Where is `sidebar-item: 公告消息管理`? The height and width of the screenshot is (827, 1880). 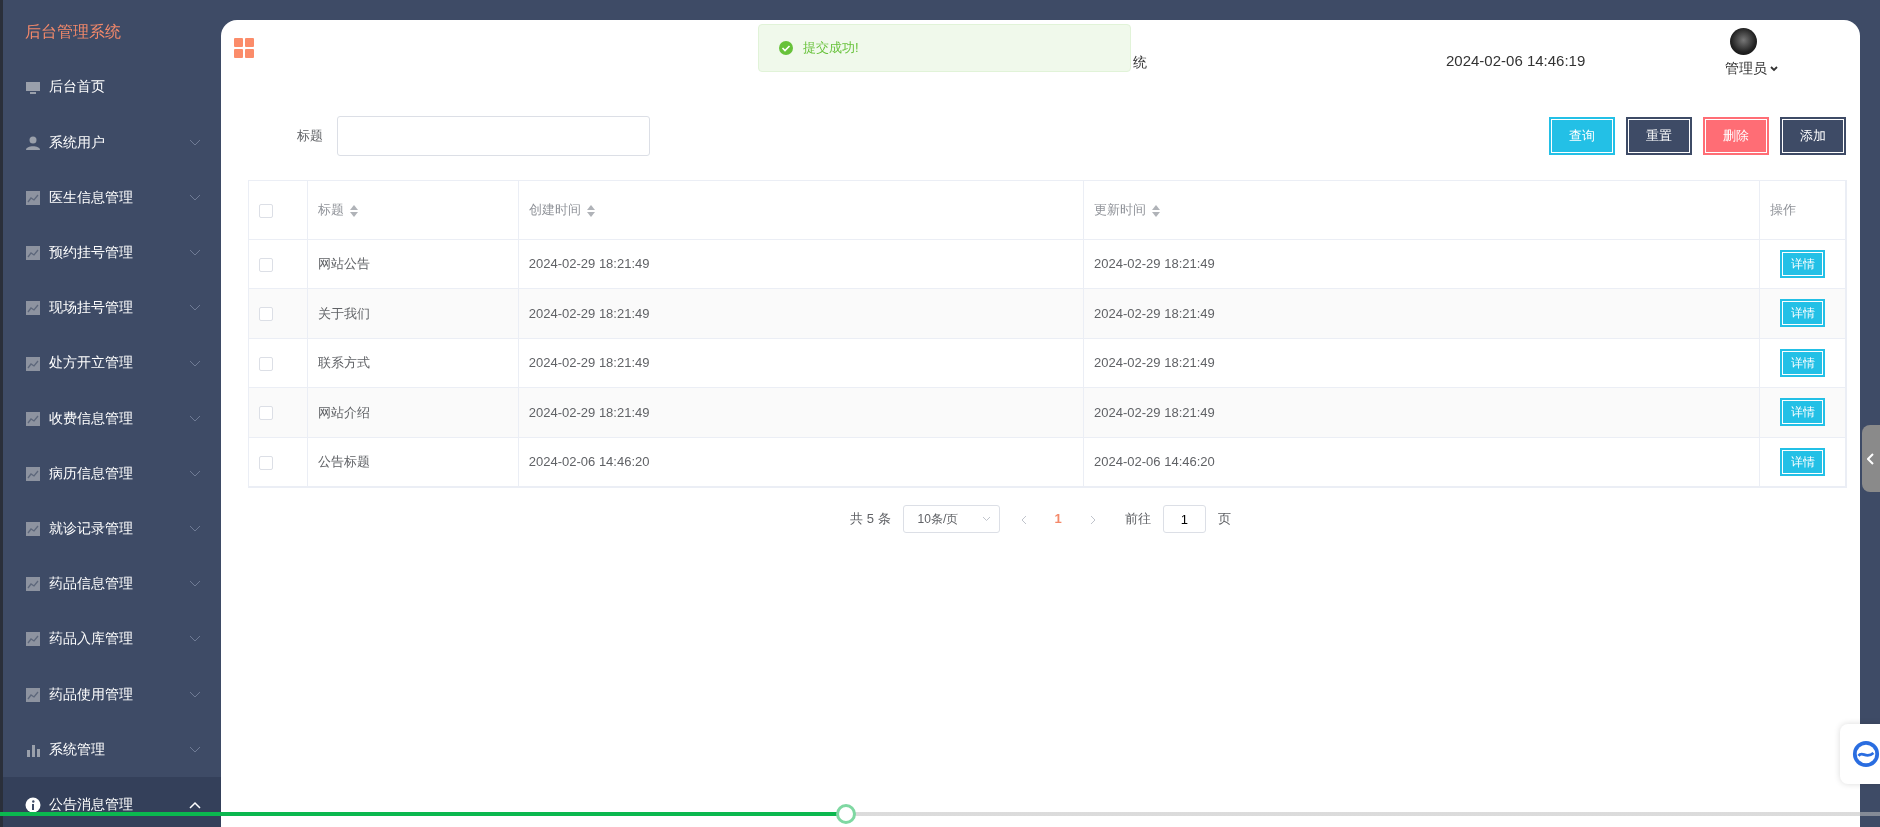
sidebar-item: 公告消息管理 is located at coordinates (112, 802).